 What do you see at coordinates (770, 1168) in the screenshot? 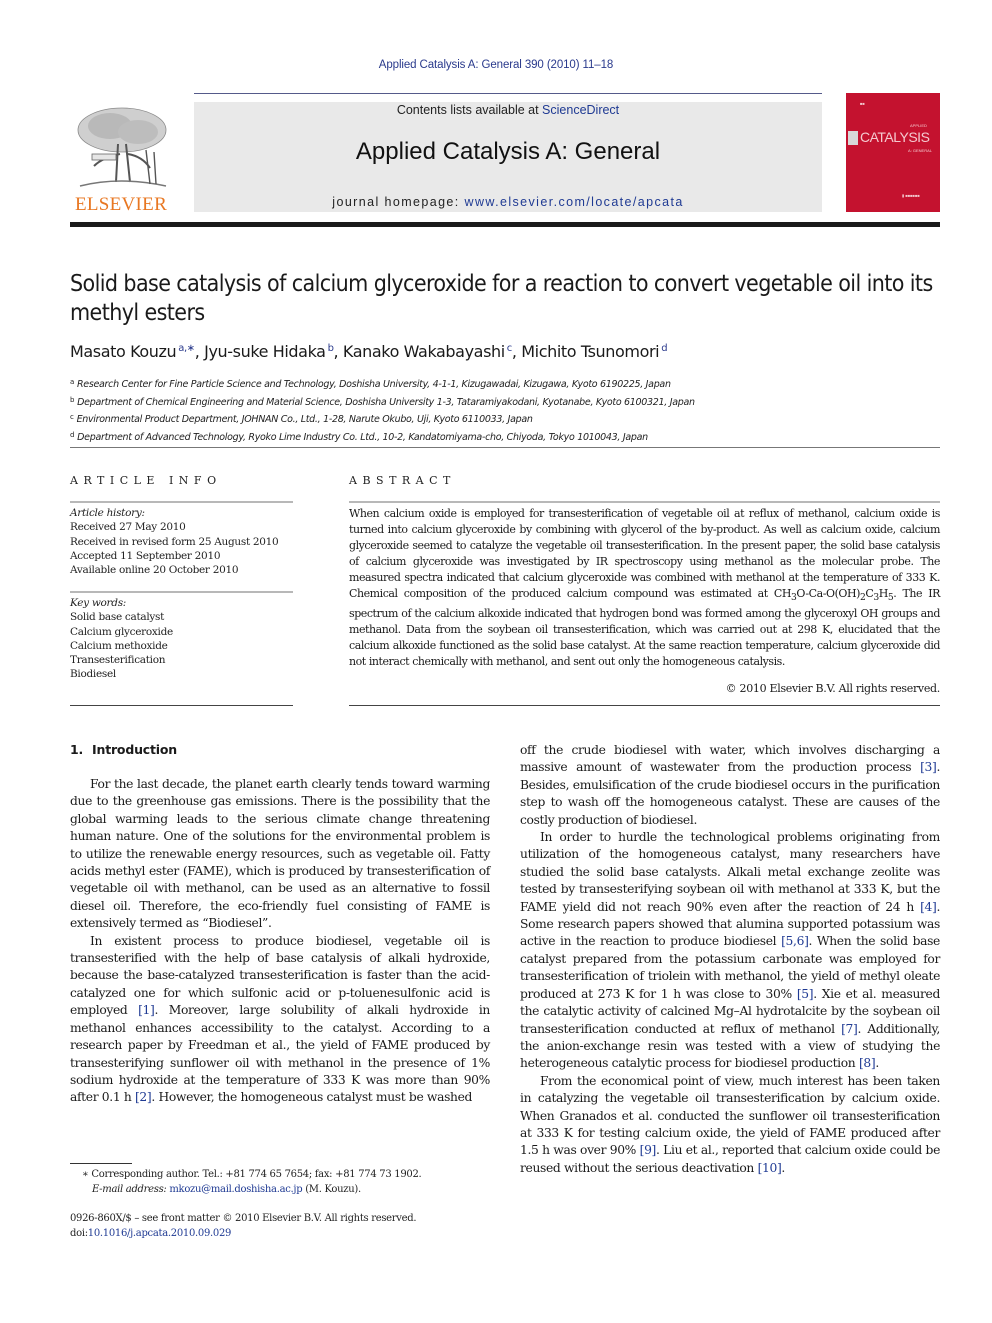
I see `citation-link: [10]` at bounding box center [770, 1168].